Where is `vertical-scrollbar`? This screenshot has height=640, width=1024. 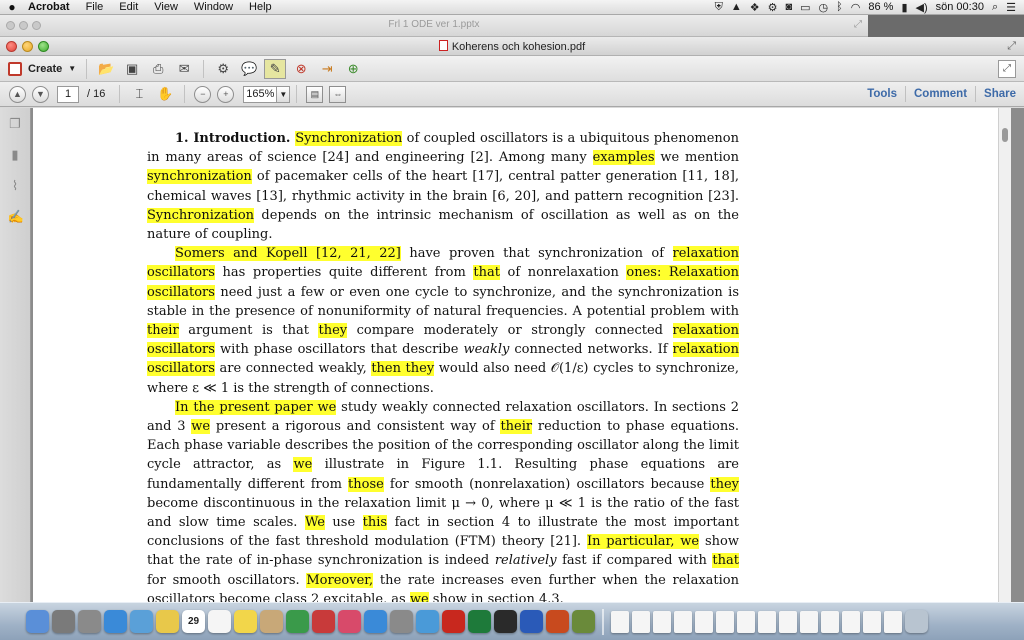 vertical-scrollbar is located at coordinates (1004, 355).